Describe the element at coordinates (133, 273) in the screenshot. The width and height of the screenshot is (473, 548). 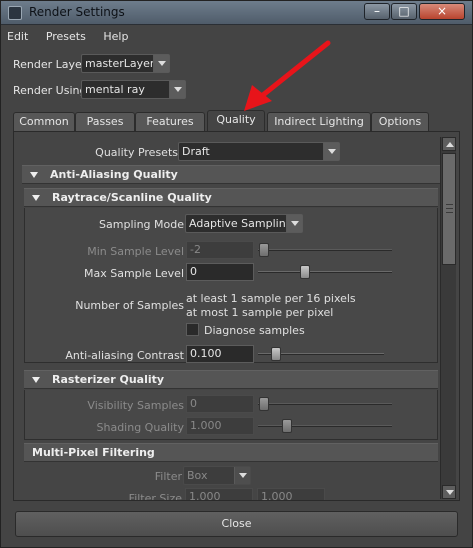
I see `max-sample-level-label: Max Sample Level` at that location.